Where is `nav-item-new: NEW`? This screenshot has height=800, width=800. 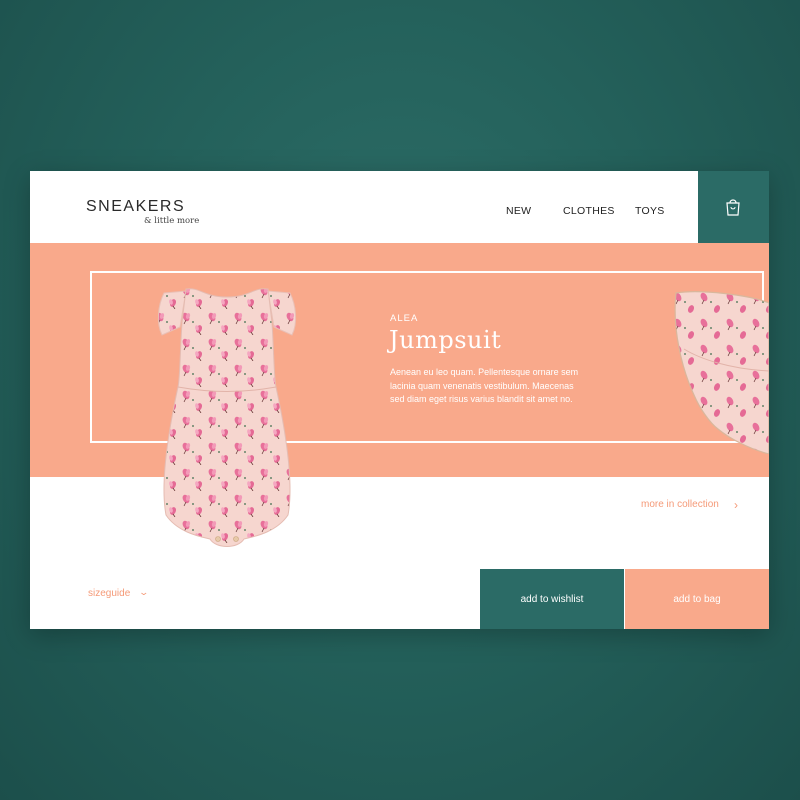 nav-item-new: NEW is located at coordinates (518, 211).